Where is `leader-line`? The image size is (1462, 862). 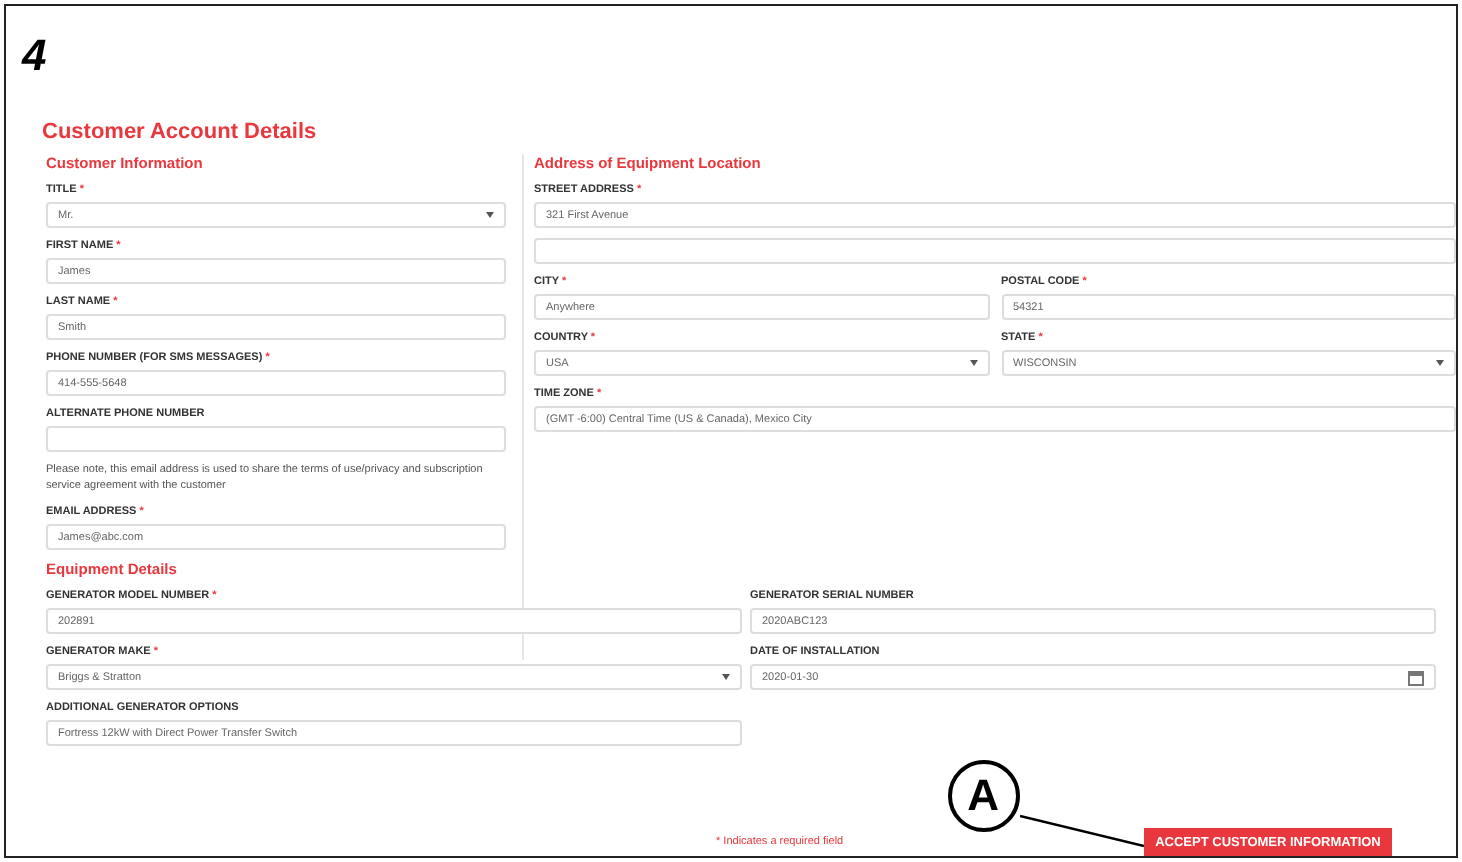 leader-line is located at coordinates (1081, 831).